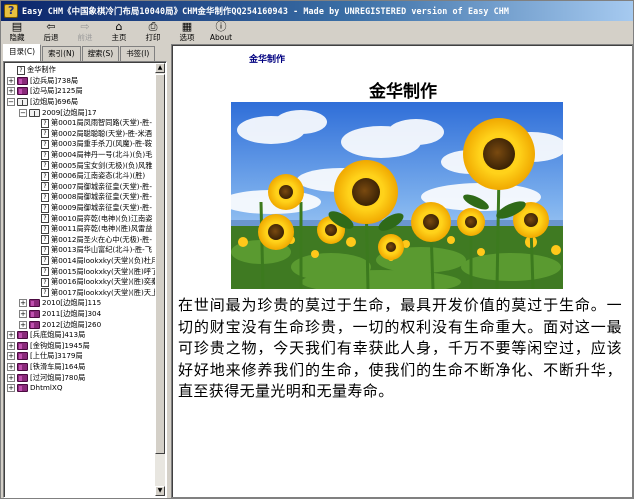  I want to click on tree-item: ? 第0014局lookxky(天堂)(负)杜月, so click(82, 261).